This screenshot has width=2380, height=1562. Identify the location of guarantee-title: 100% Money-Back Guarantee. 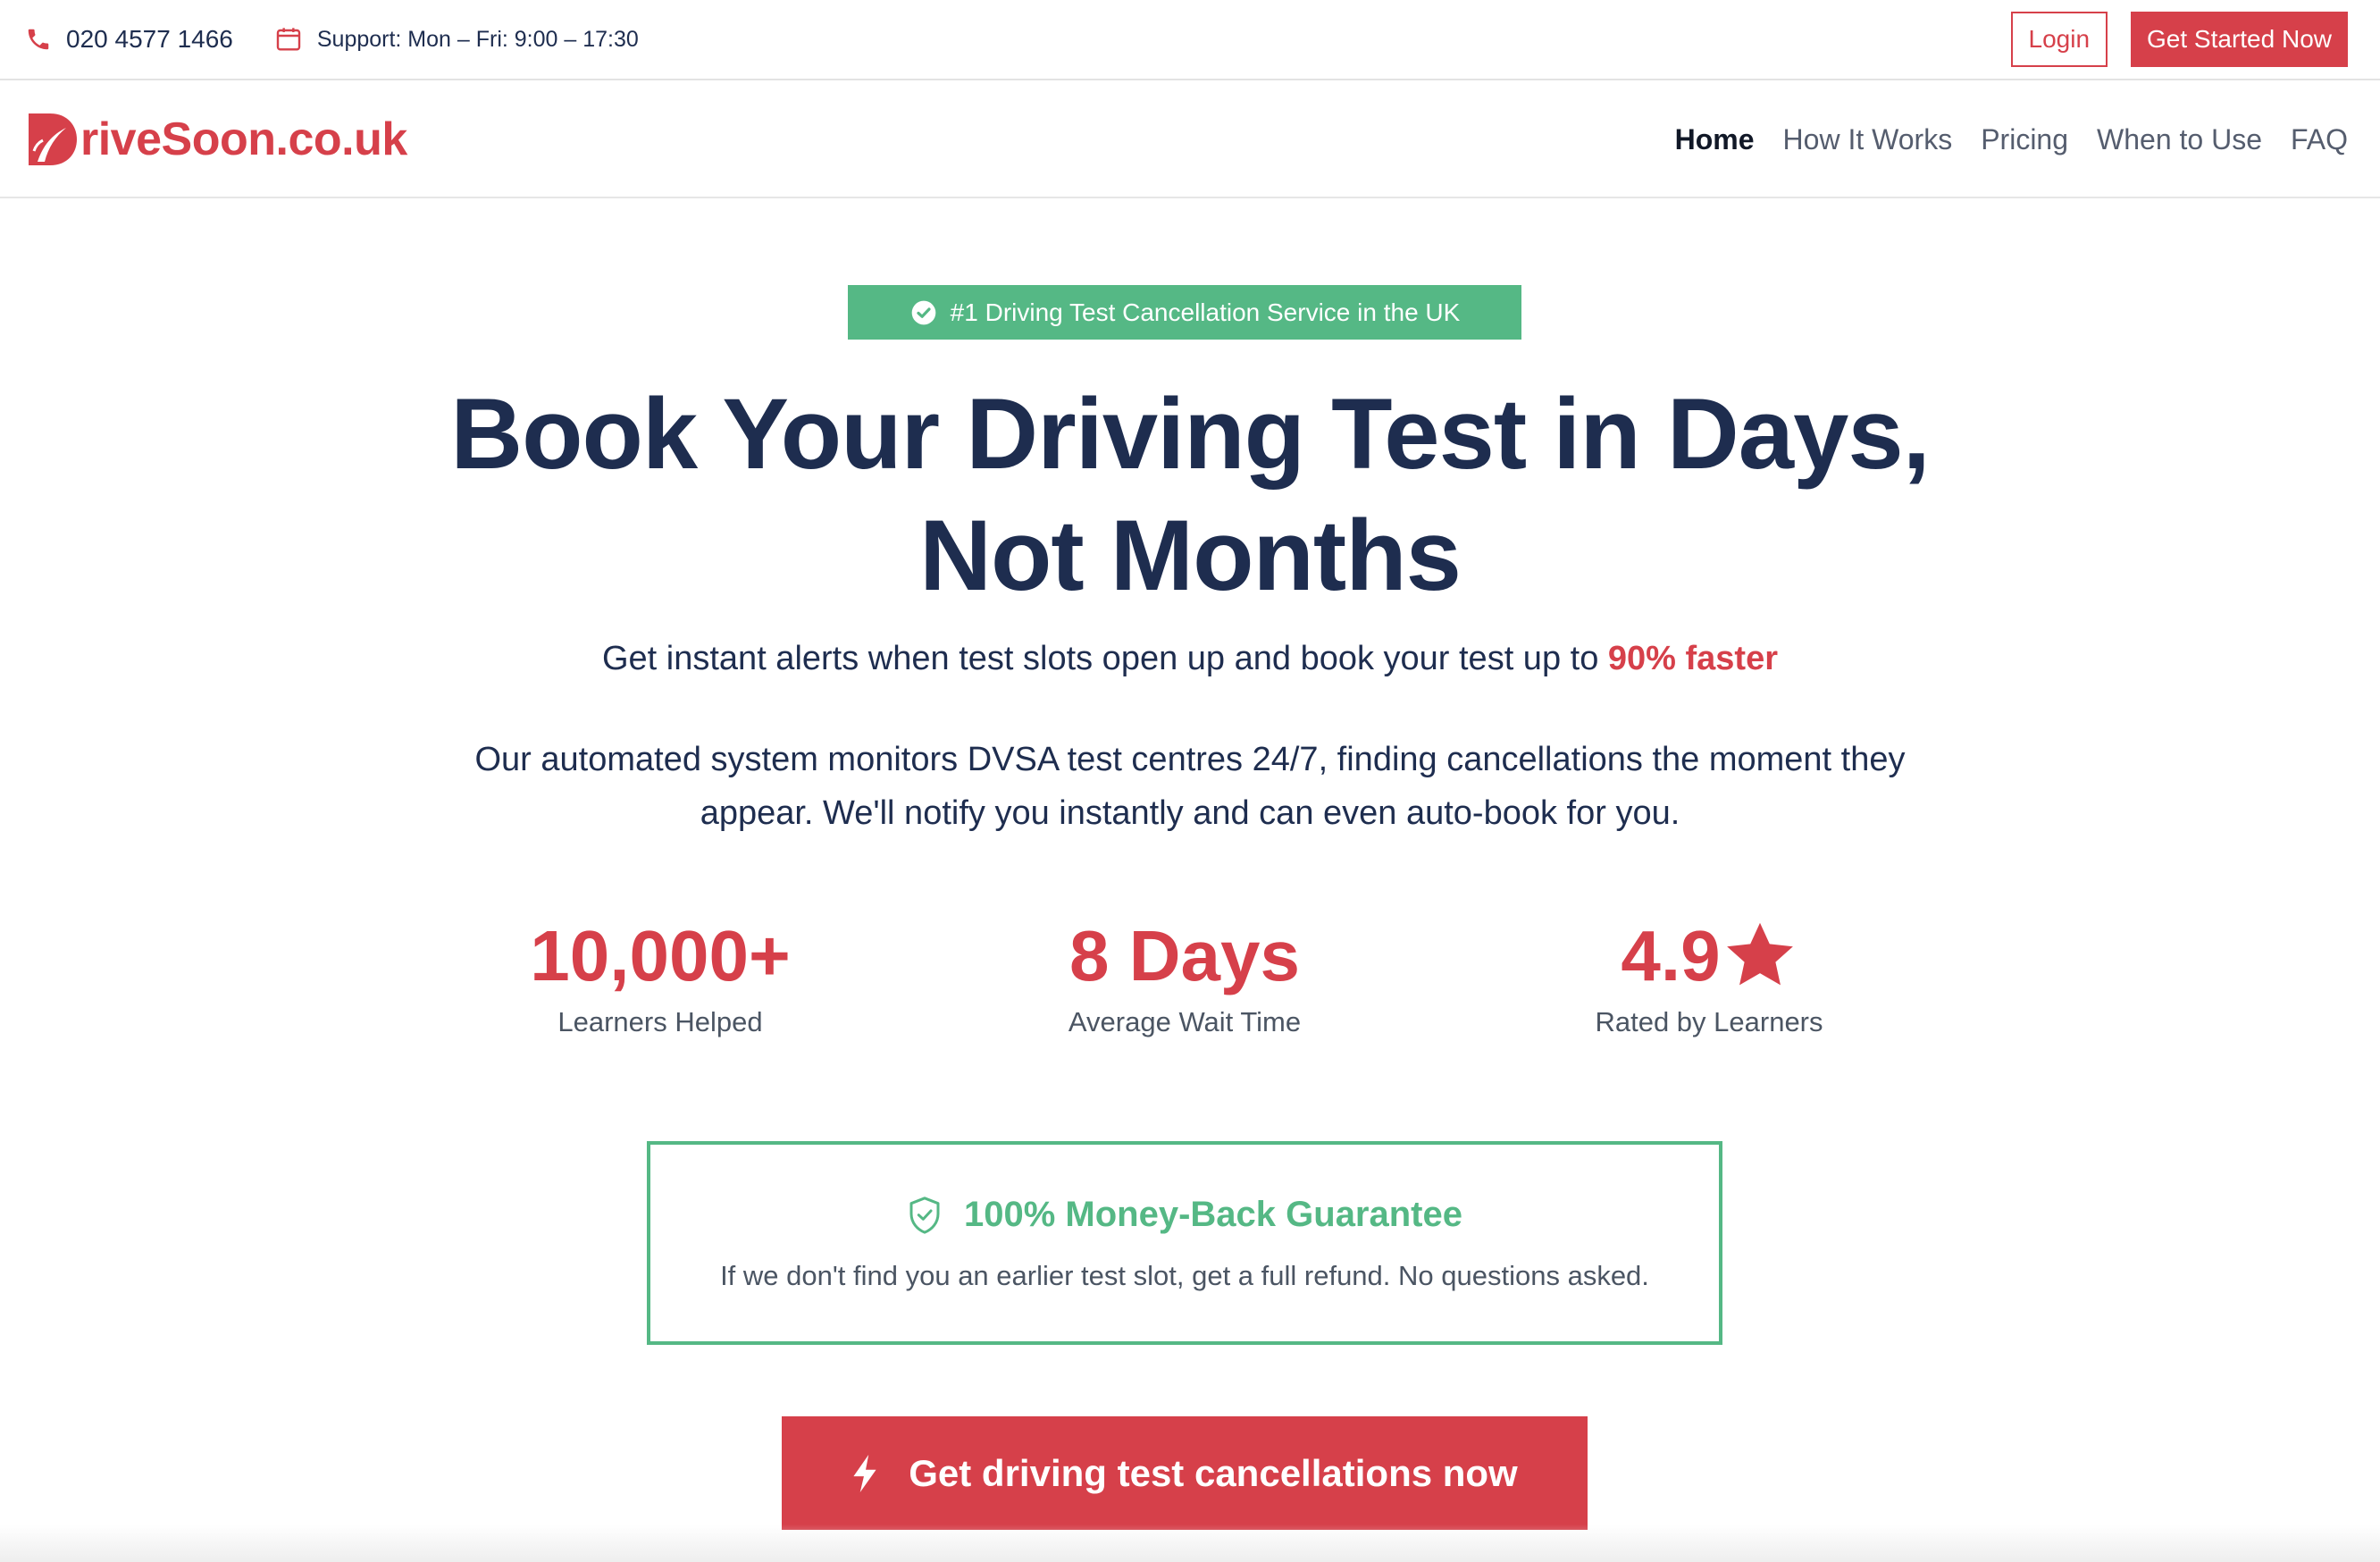
(1184, 1215).